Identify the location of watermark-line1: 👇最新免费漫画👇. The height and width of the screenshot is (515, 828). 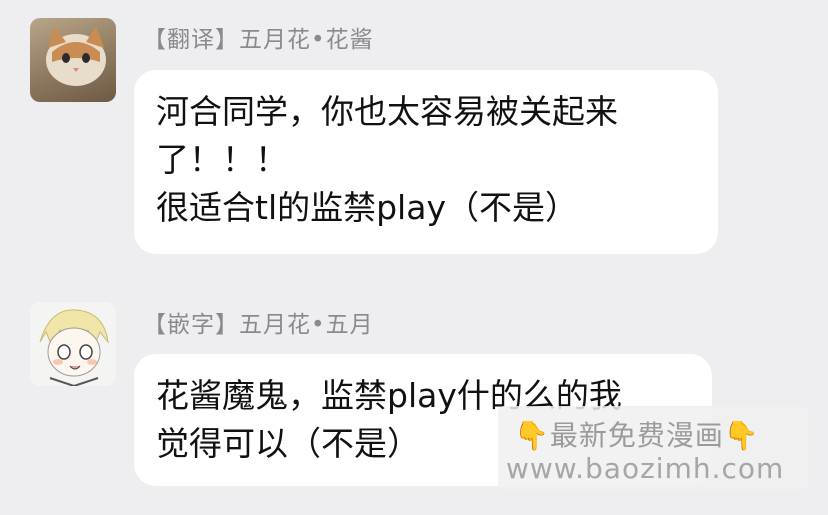
(637, 434).